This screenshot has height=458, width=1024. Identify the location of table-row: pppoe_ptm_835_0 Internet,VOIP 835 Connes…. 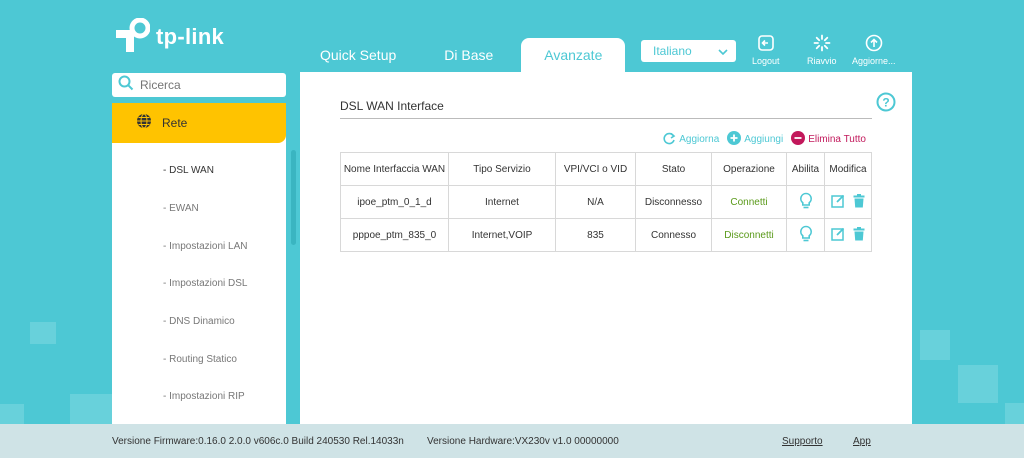
(606, 235).